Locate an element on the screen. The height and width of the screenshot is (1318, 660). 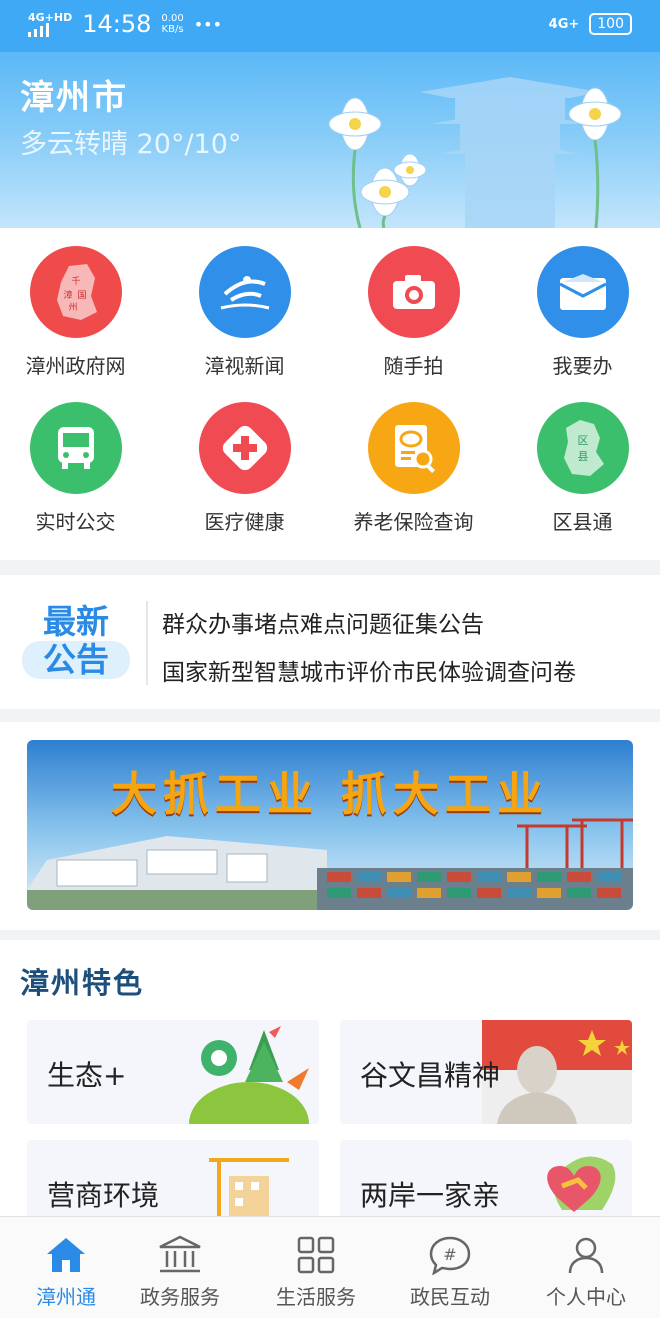
grid-apps-icon is located at coordinates (316, 1255).